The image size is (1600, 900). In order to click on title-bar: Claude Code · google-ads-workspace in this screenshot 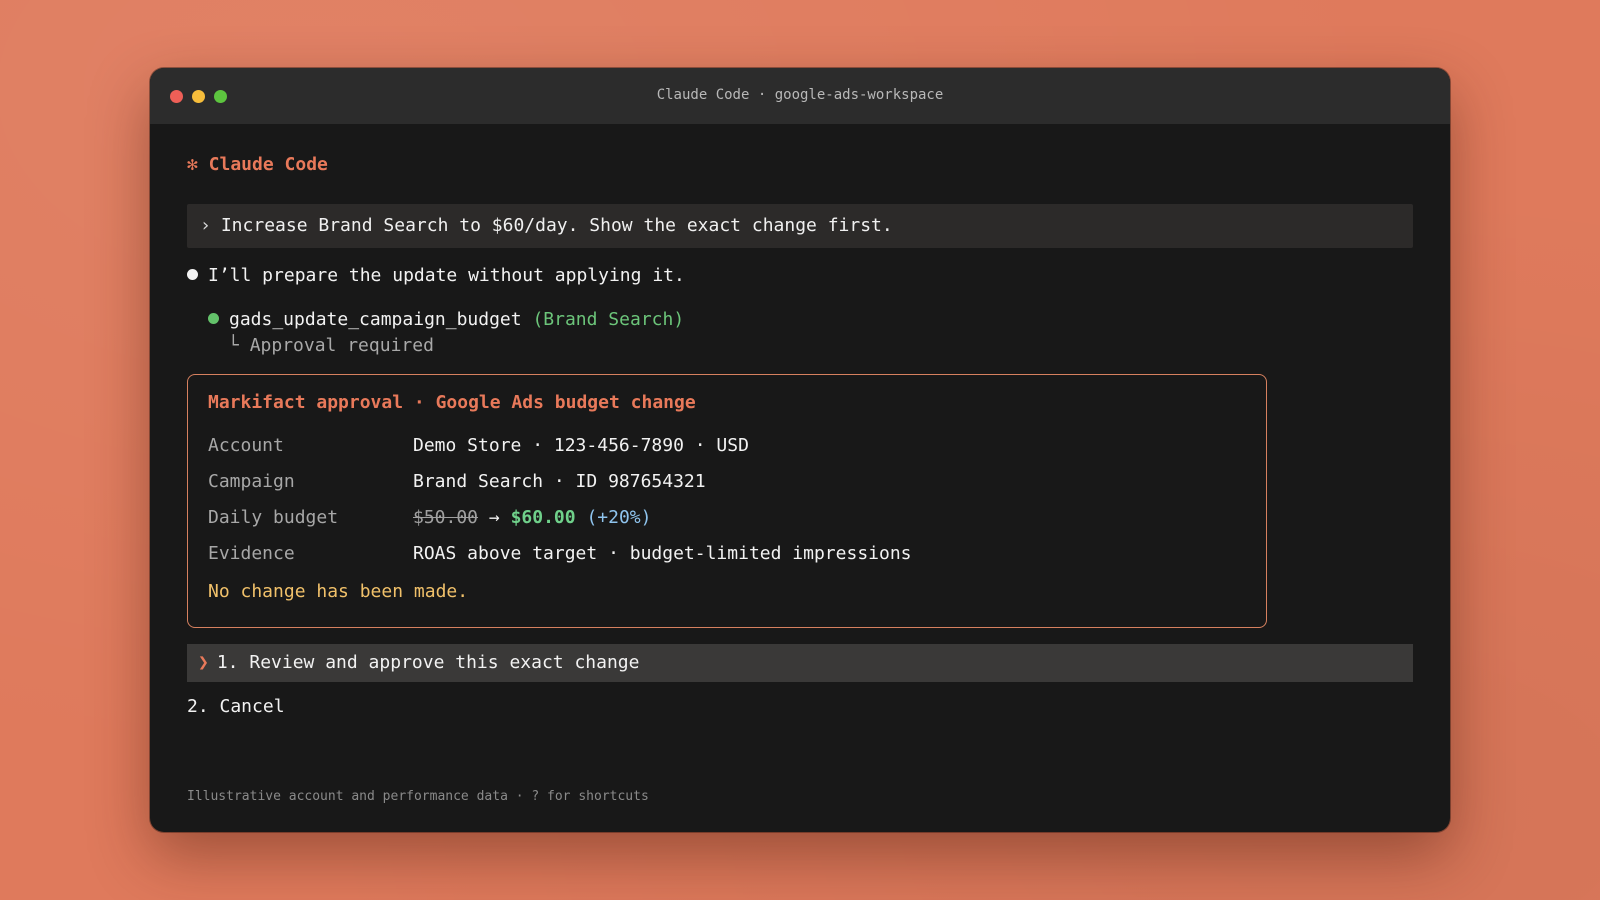, I will do `click(800, 96)`.